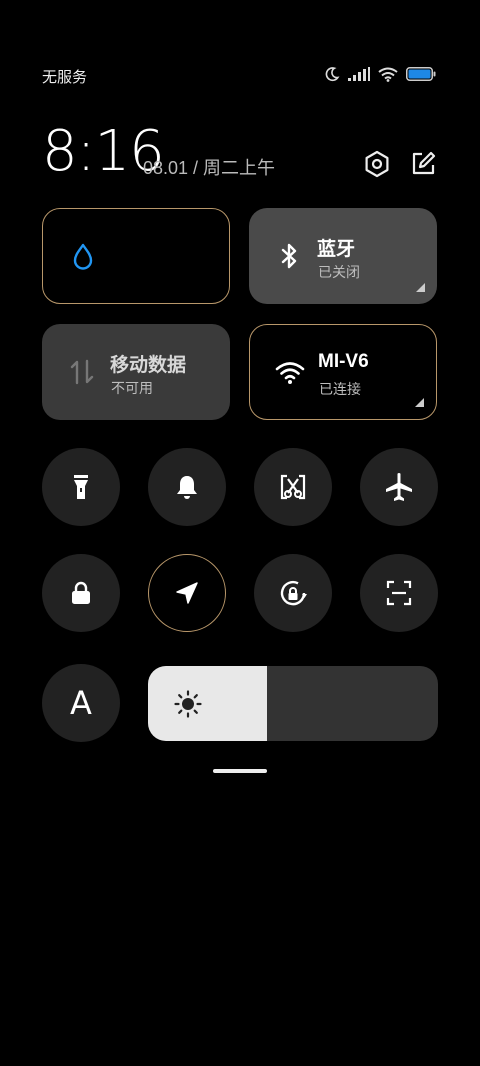 The height and width of the screenshot is (1066, 480). I want to click on toggle-scanner, so click(399, 593).